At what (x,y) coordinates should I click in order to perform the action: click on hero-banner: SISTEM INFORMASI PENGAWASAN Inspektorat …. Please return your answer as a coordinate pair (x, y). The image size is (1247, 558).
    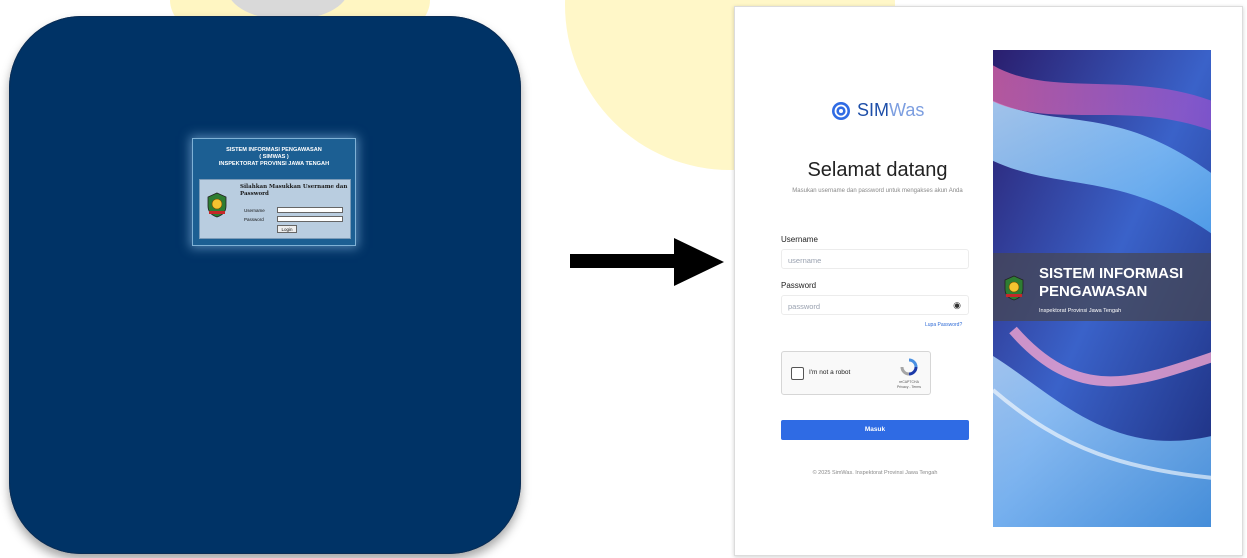
    Looking at the image, I should click on (1102, 287).